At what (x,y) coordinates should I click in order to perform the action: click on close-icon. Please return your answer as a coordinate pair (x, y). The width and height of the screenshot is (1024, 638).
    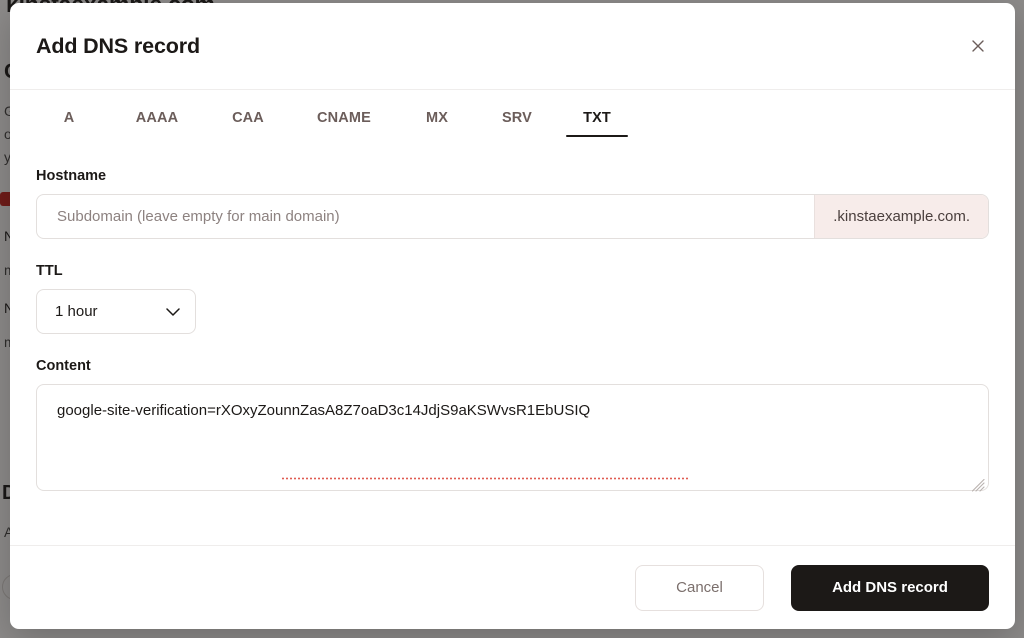
    Looking at the image, I should click on (978, 46).